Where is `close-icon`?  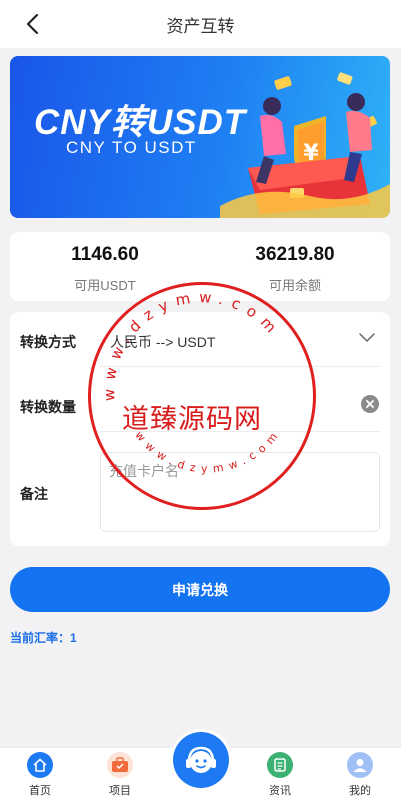
close-icon is located at coordinates (370, 404).